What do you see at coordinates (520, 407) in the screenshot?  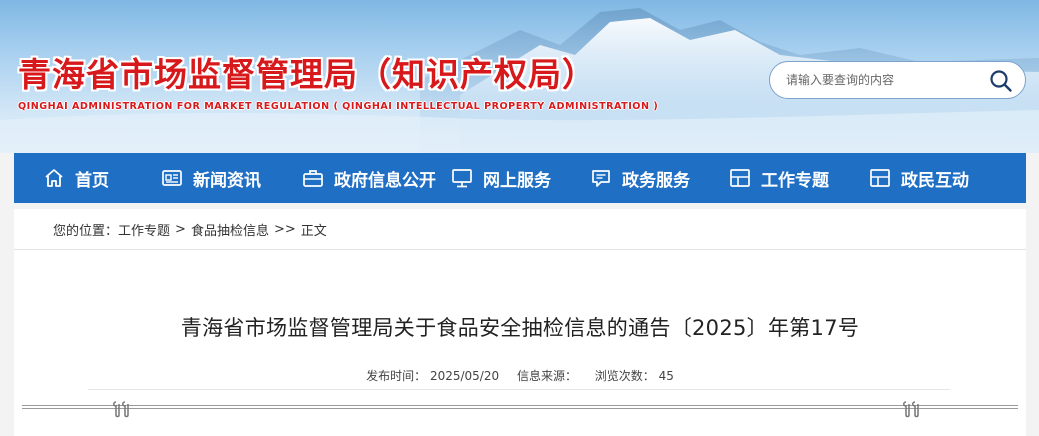 I see `article-divider-rule` at bounding box center [520, 407].